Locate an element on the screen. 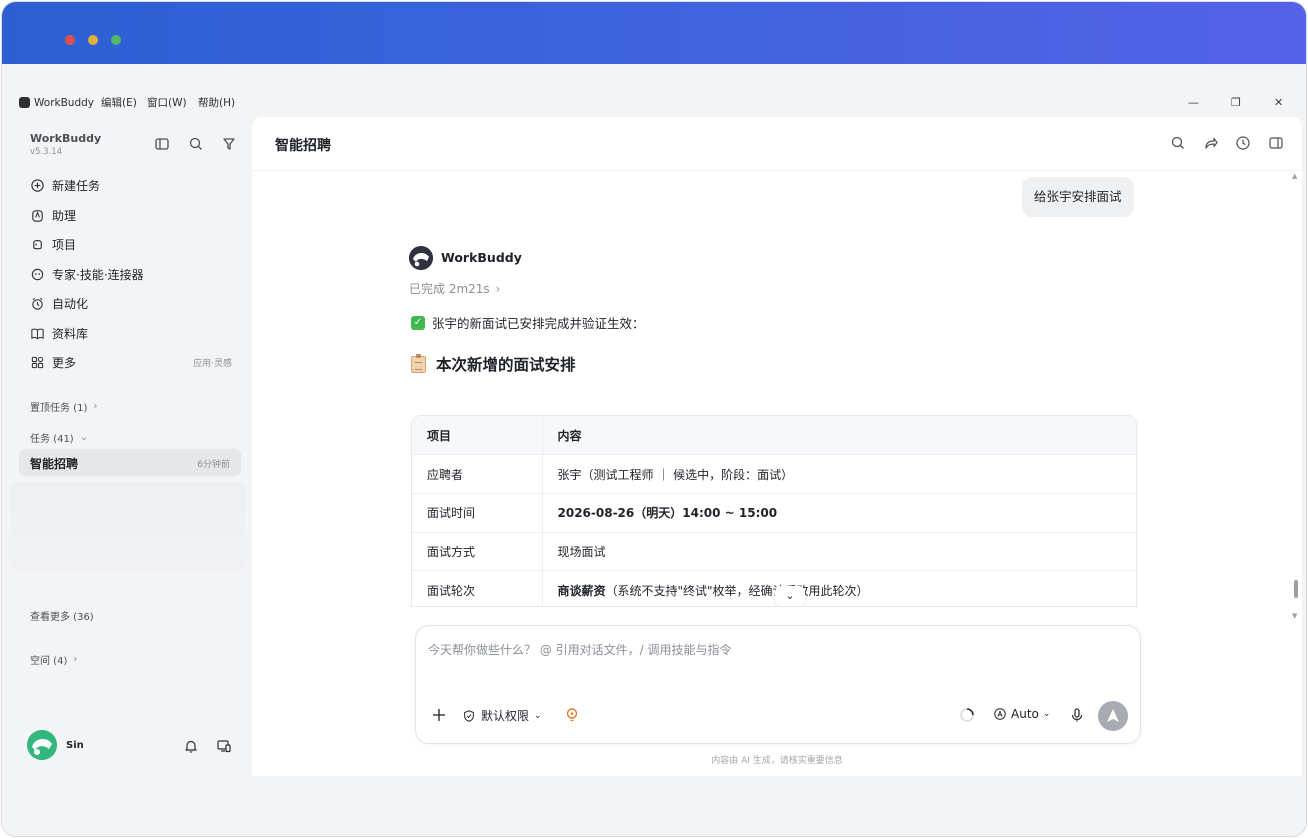 The image size is (1308, 838). toggle-sidebar-icon is located at coordinates (162, 144).